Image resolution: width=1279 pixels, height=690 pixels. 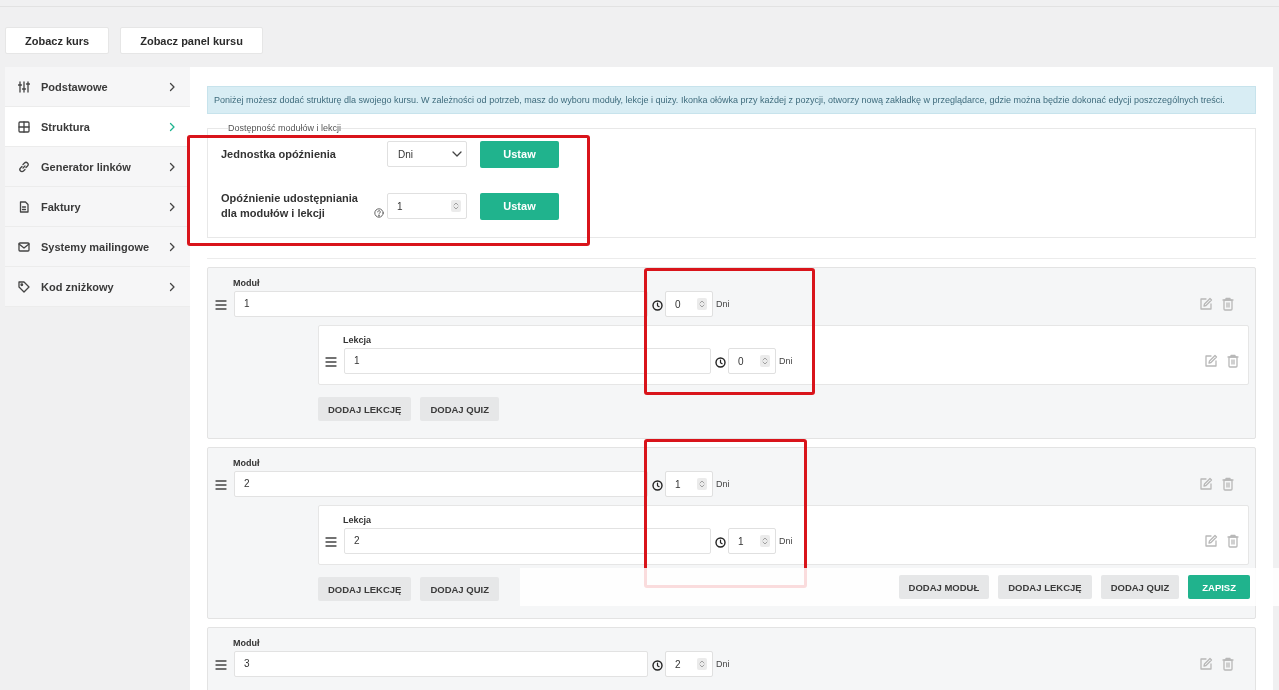 What do you see at coordinates (290, 206) in the screenshot?
I see `field-label: Opóźnienie udostępniania dla modułów i lekcji` at bounding box center [290, 206].